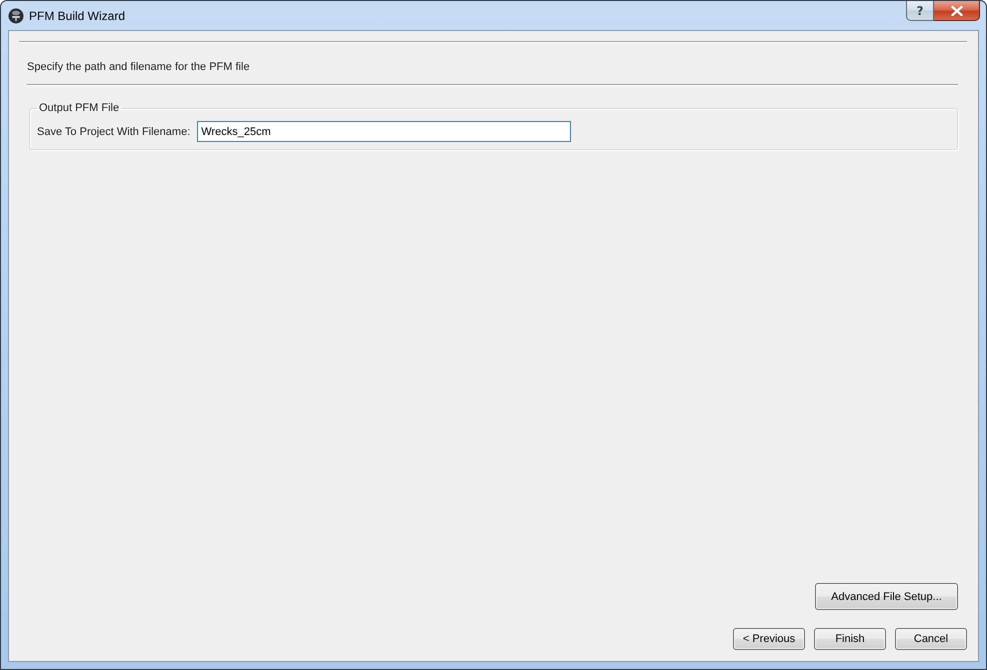 This screenshot has height=670, width=987. Describe the element at coordinates (920, 11) in the screenshot. I see `help-button: ?` at that location.